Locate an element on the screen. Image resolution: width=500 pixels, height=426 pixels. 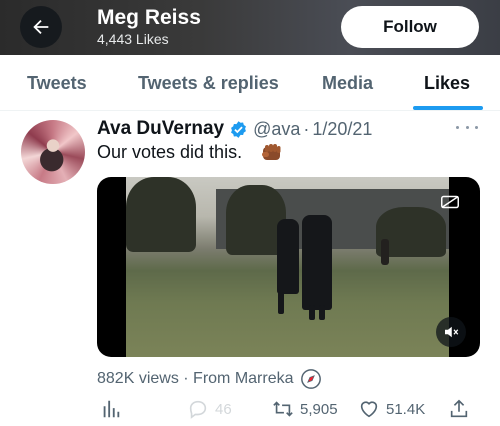
share-icon is located at coordinates (459, 408).